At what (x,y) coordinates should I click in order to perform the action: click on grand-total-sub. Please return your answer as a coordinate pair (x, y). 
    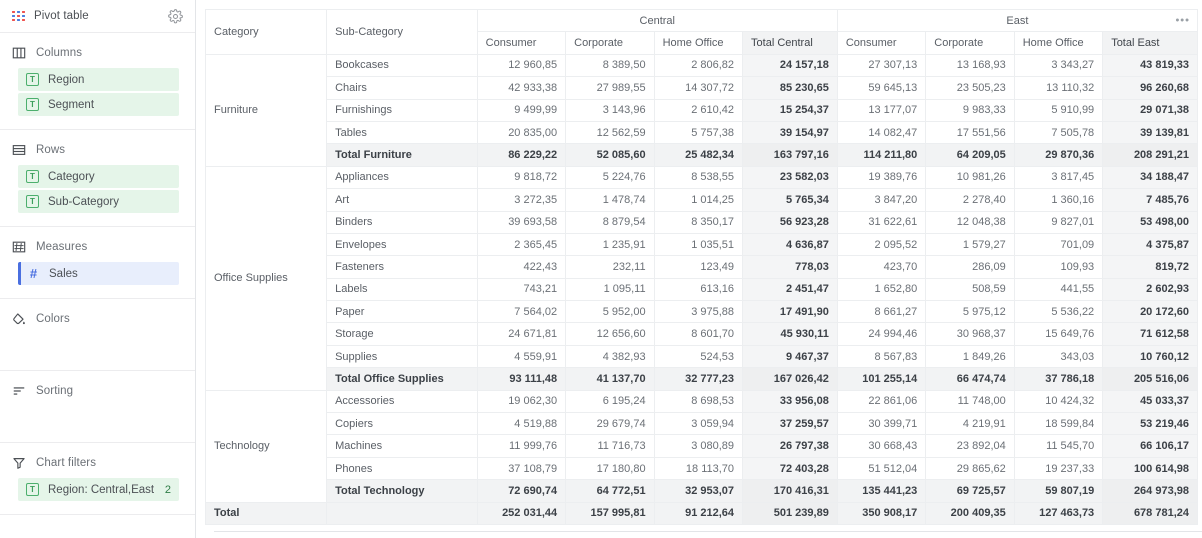
    Looking at the image, I should click on (402, 513).